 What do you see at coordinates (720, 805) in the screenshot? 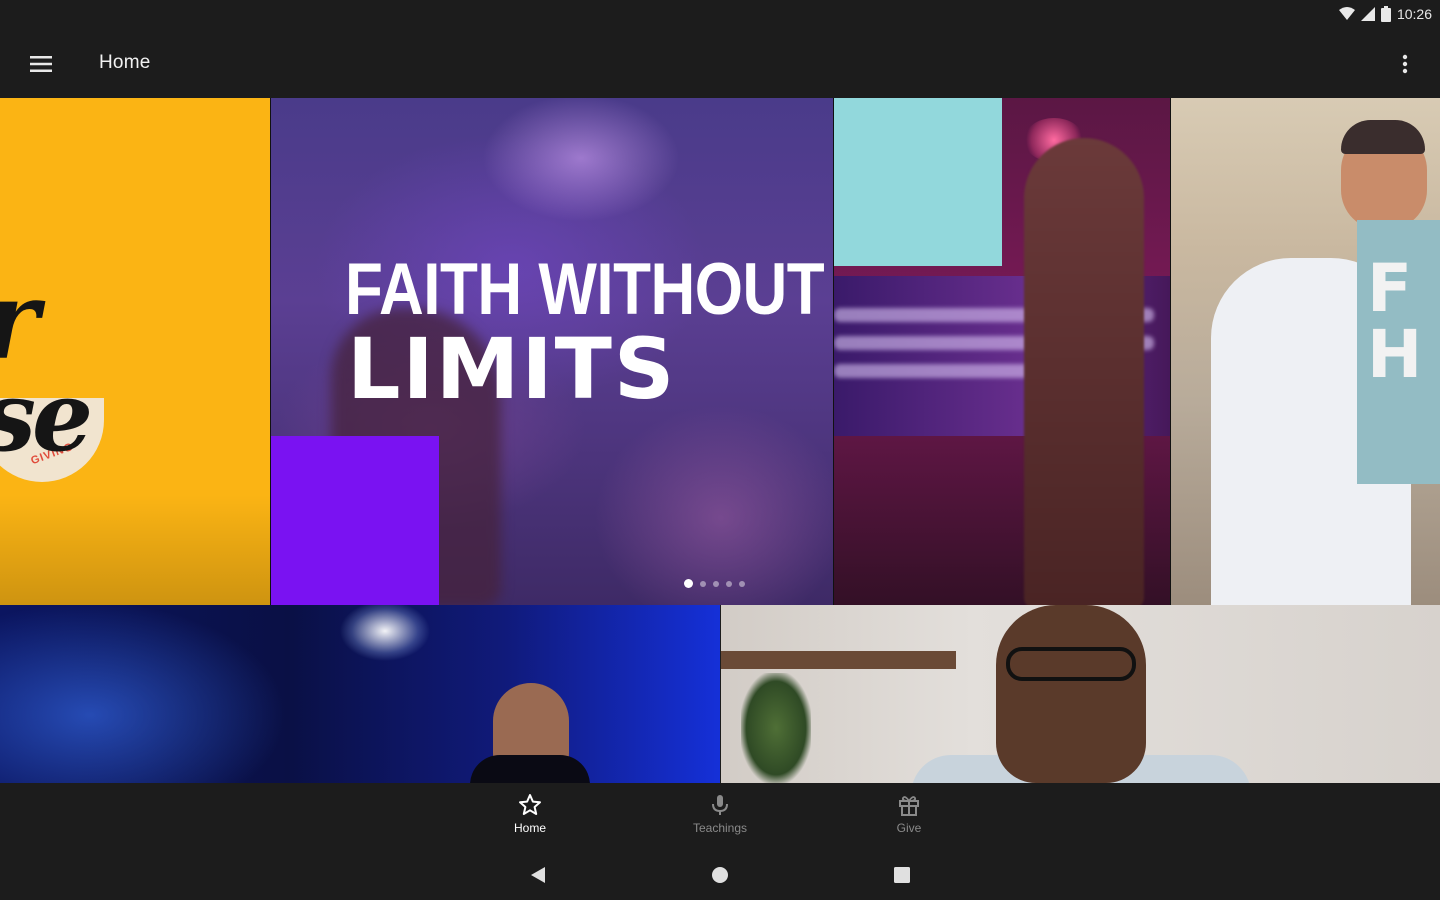
I see `microphone-icon` at bounding box center [720, 805].